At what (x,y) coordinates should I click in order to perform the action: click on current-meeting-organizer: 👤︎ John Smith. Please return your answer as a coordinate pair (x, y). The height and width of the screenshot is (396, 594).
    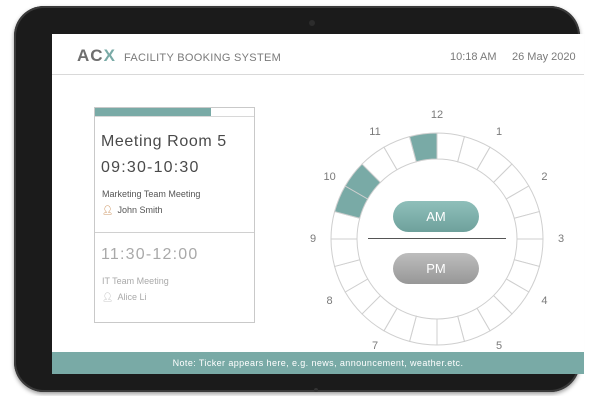
    Looking at the image, I should click on (132, 210).